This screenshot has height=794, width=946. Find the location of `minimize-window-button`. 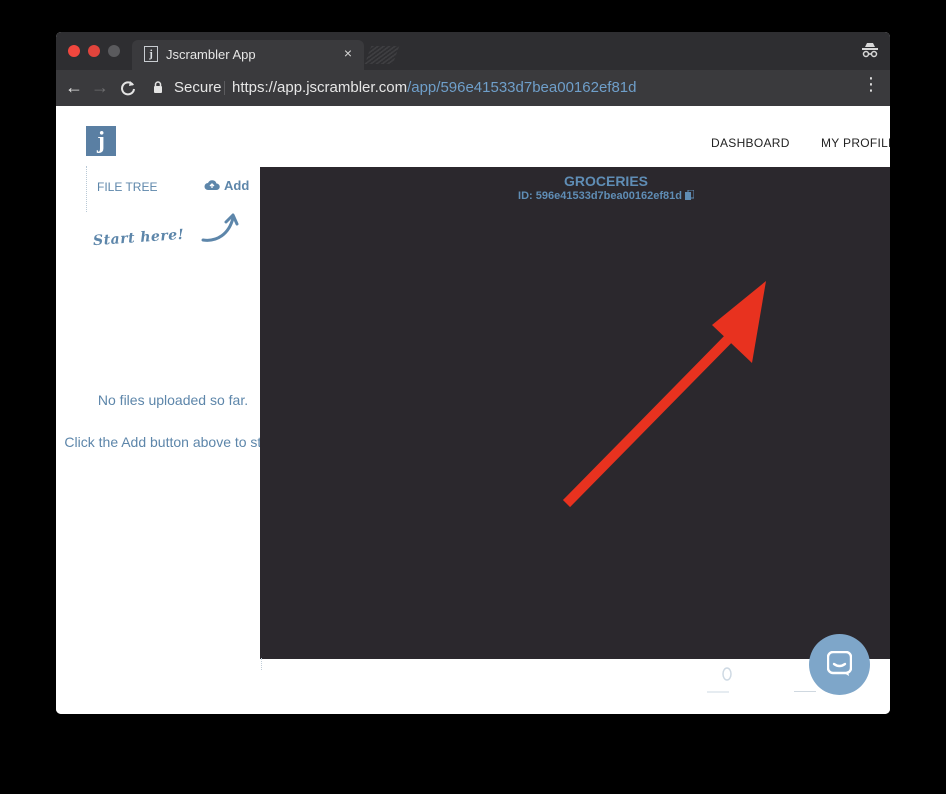

minimize-window-button is located at coordinates (94, 51).